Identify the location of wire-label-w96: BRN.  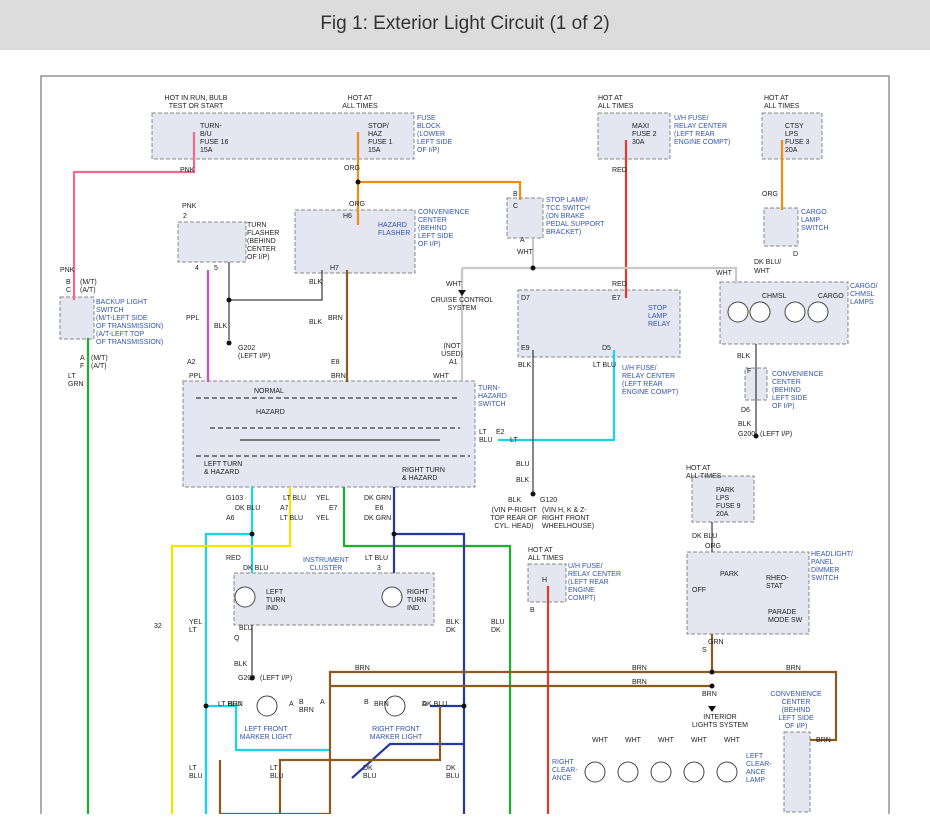
(793, 668).